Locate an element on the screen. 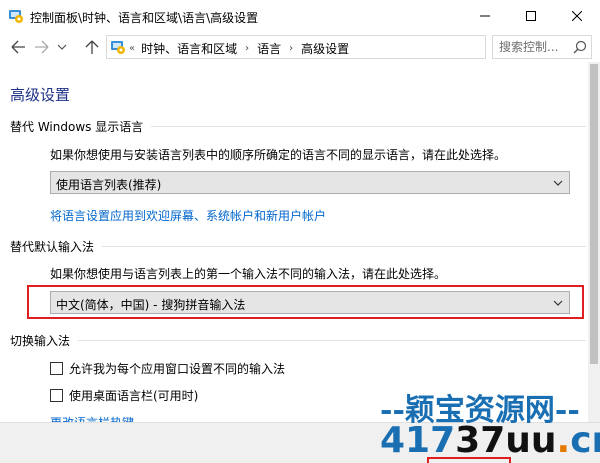 The height and width of the screenshot is (463, 600). navigation-bar: « 时钟、语言和区域 › 语言 › 高级设置 is located at coordinates (300, 47).